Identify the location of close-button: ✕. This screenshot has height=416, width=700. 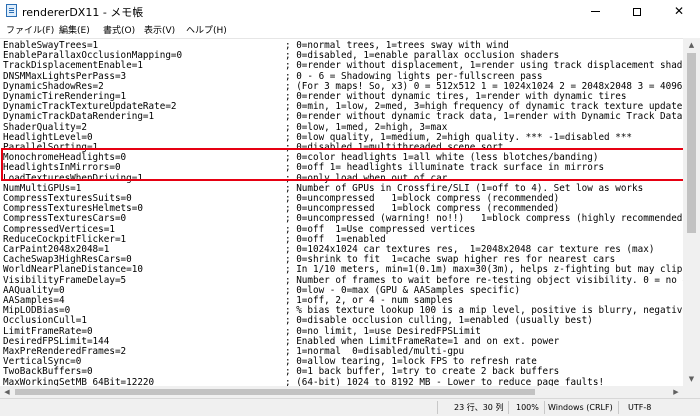
(679, 11).